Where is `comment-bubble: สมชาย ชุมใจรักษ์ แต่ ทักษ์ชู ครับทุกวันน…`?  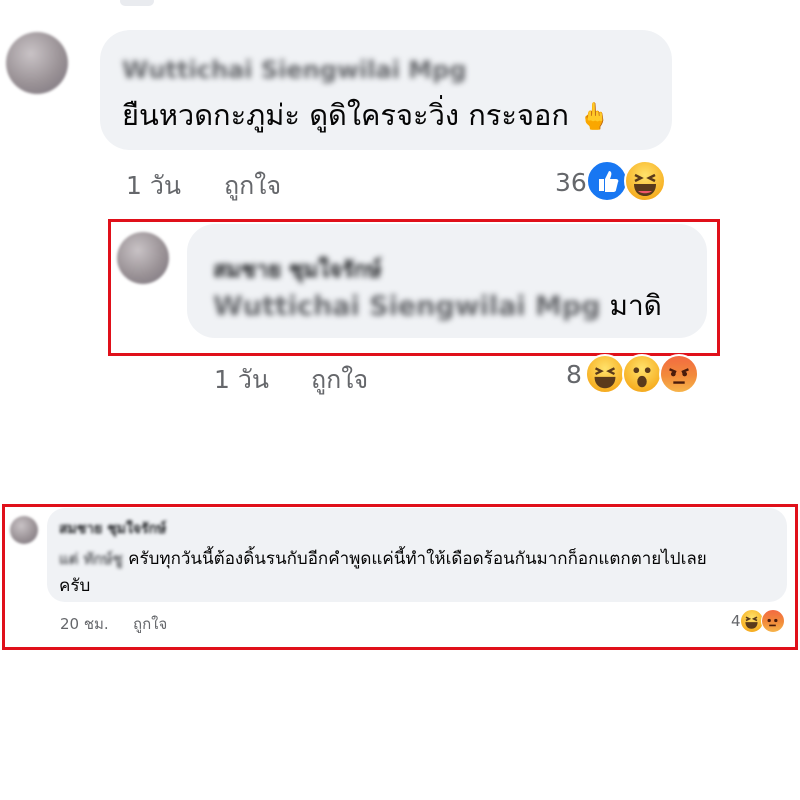 comment-bubble: สมชาย ชุมใจรักษ์ แต่ ทักษ์ชู ครับทุกวันน… is located at coordinates (417, 555).